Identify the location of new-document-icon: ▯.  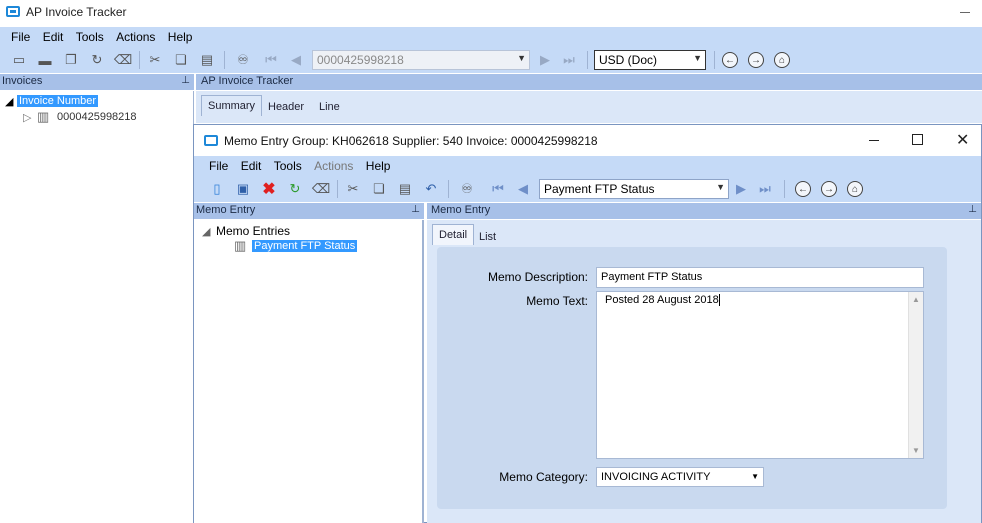
(217, 189).